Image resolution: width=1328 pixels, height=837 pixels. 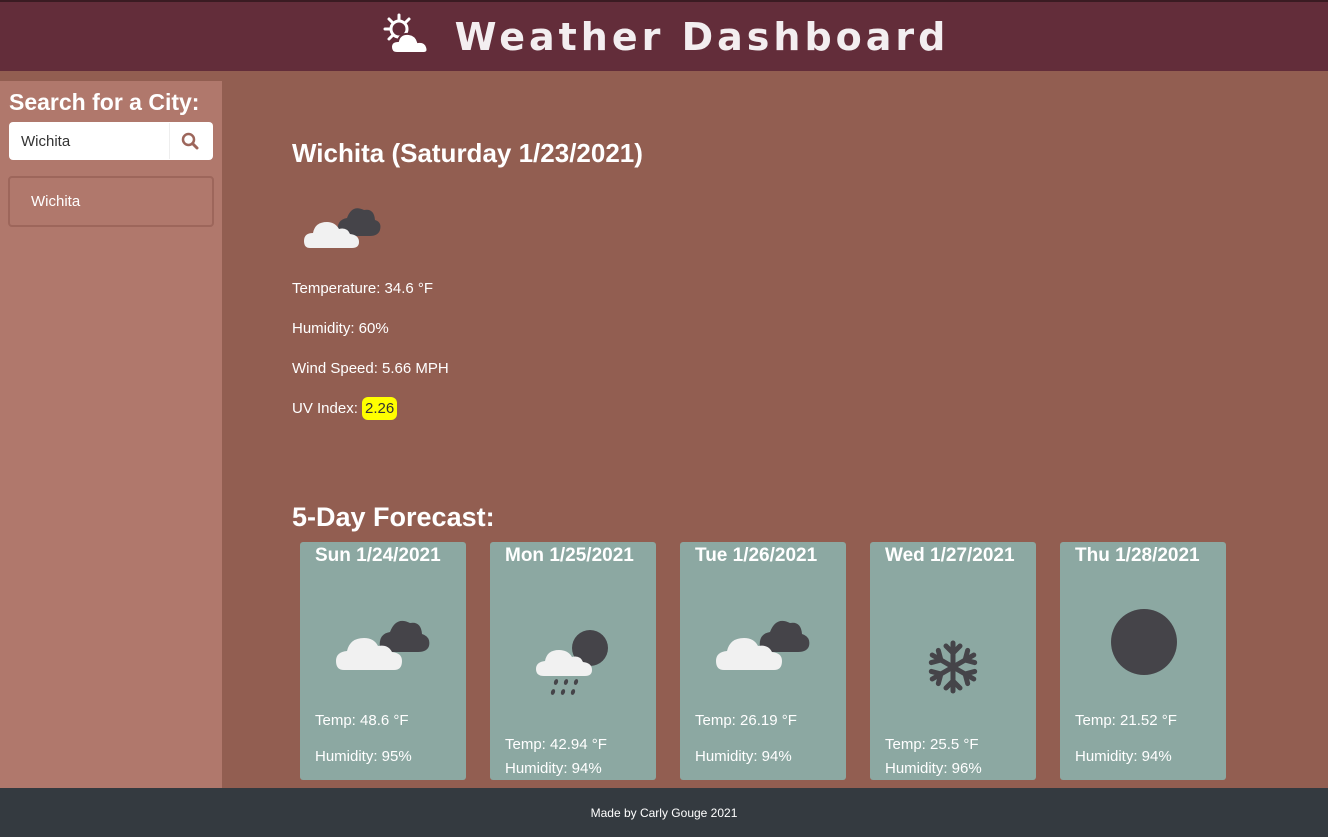 I want to click on forecast-date: Thu 1/28/2021, so click(x=1137, y=555).